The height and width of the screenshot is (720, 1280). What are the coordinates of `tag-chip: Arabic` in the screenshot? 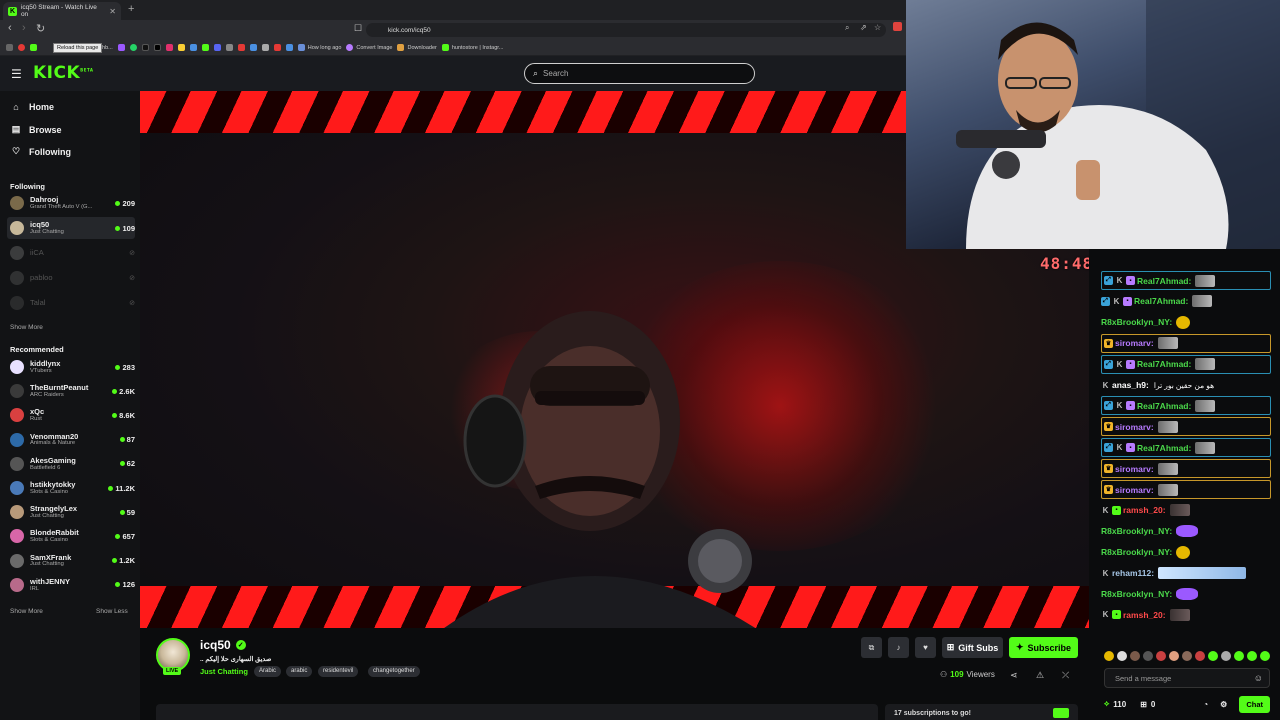 It's located at (268, 671).